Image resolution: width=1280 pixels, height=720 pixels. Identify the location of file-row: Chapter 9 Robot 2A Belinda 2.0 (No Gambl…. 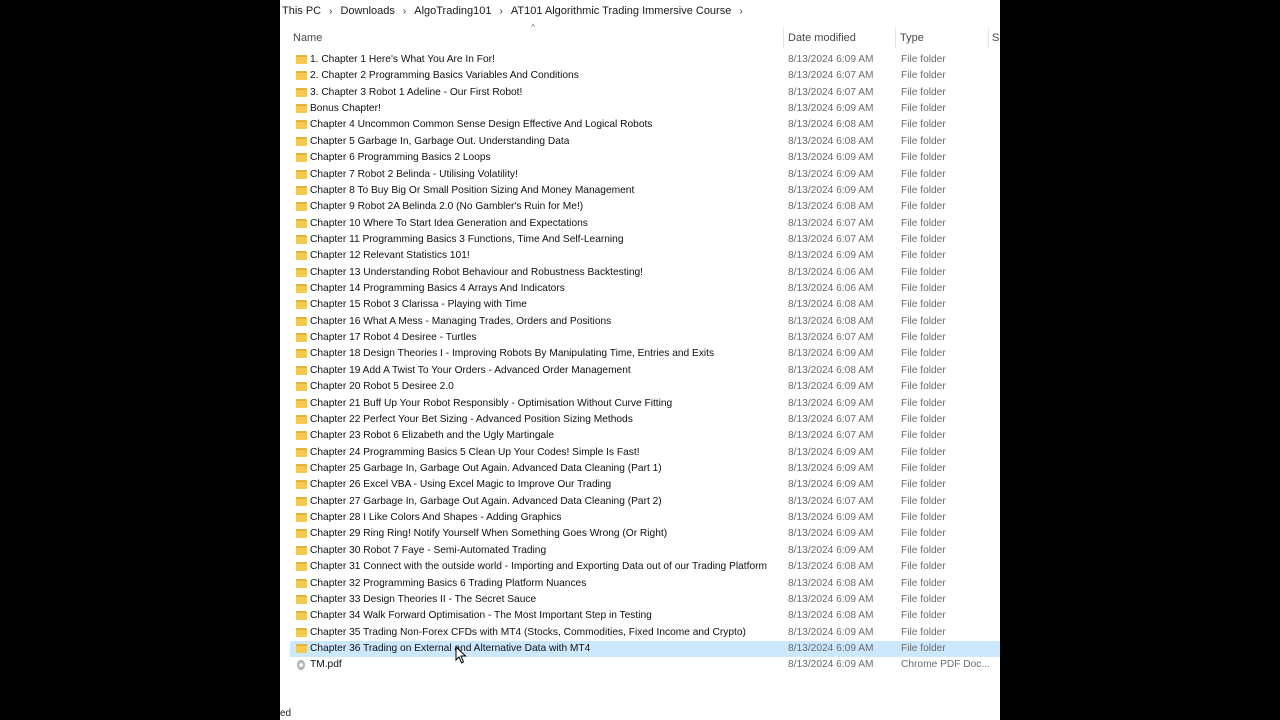
(645, 207).